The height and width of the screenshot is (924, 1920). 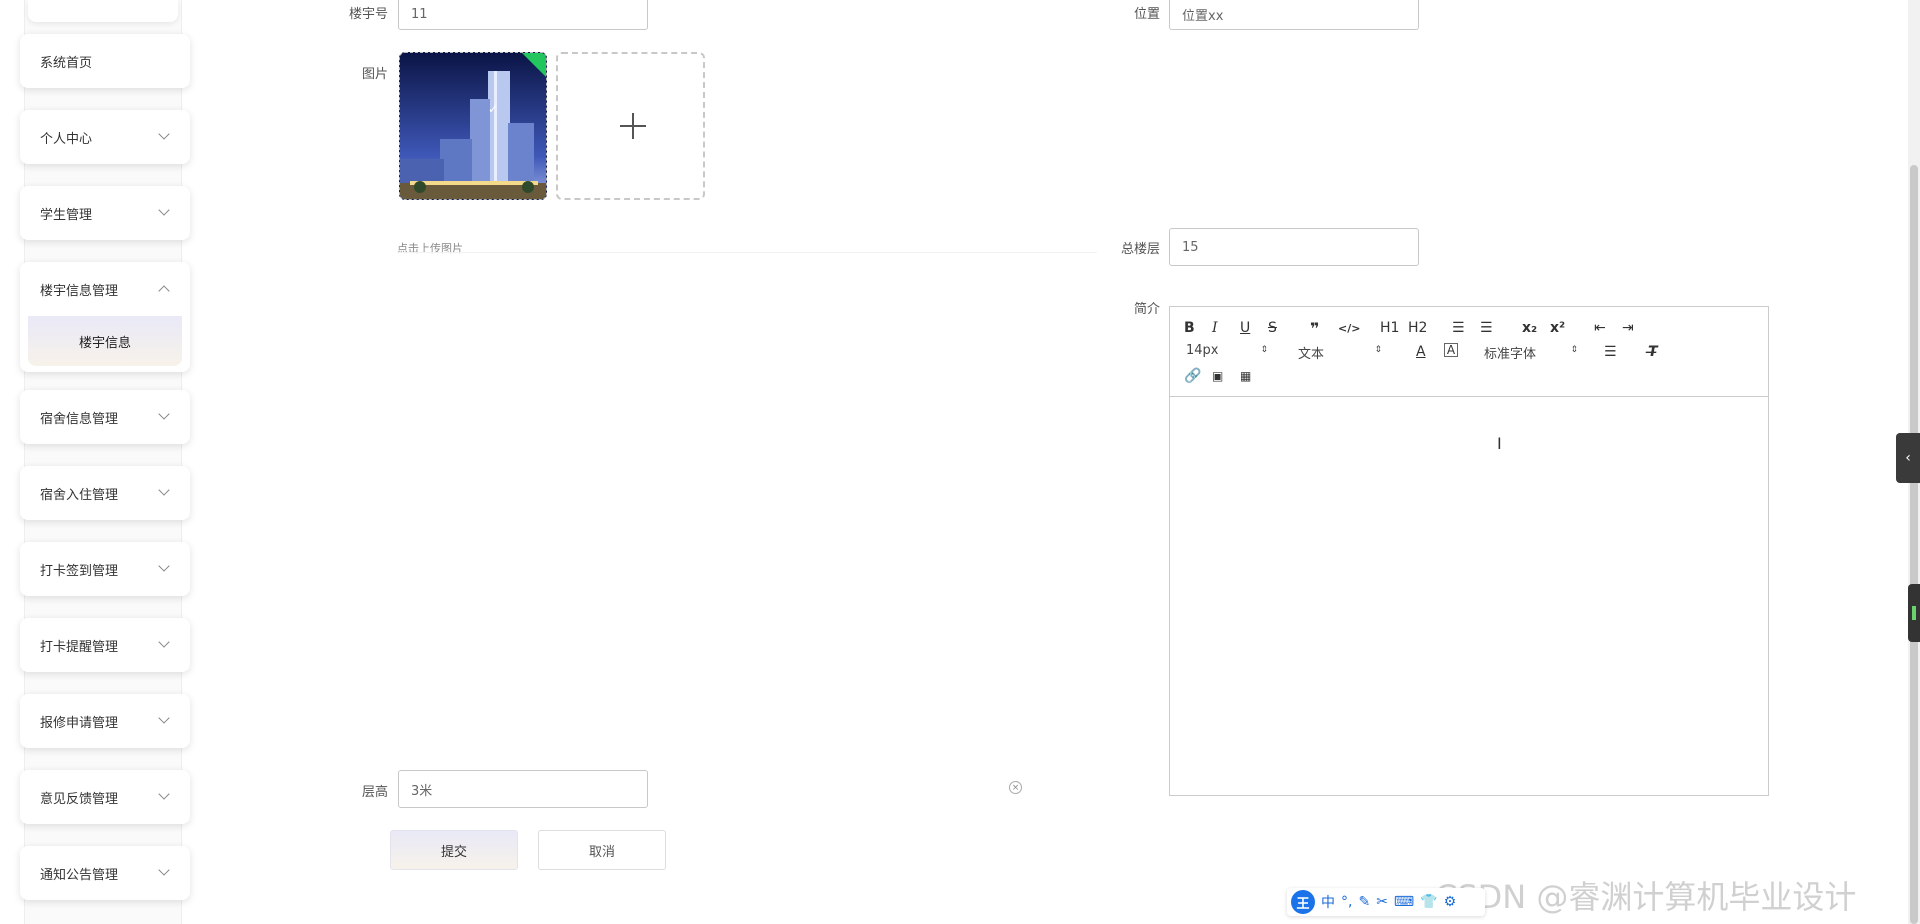 What do you see at coordinates (1015, 787) in the screenshot?
I see `clear-icon: ×` at bounding box center [1015, 787].